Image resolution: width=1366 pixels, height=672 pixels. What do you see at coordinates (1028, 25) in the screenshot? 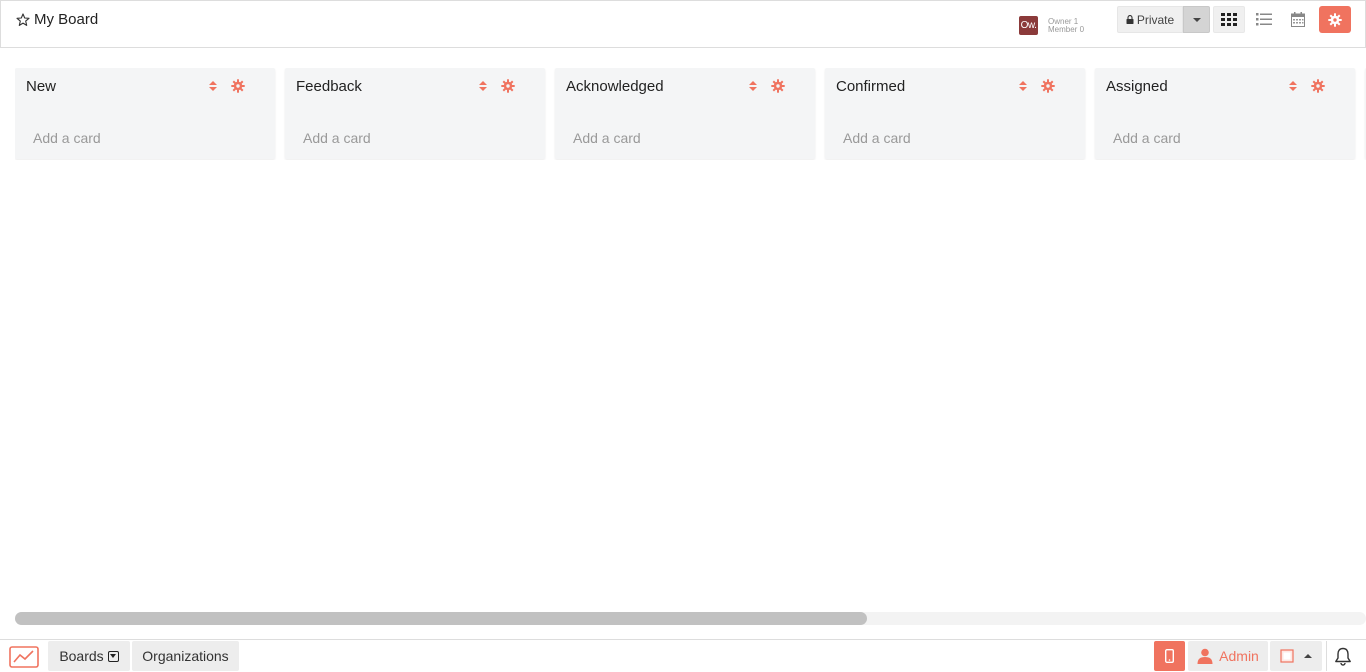
I see `member-avatar: Ow.` at bounding box center [1028, 25].